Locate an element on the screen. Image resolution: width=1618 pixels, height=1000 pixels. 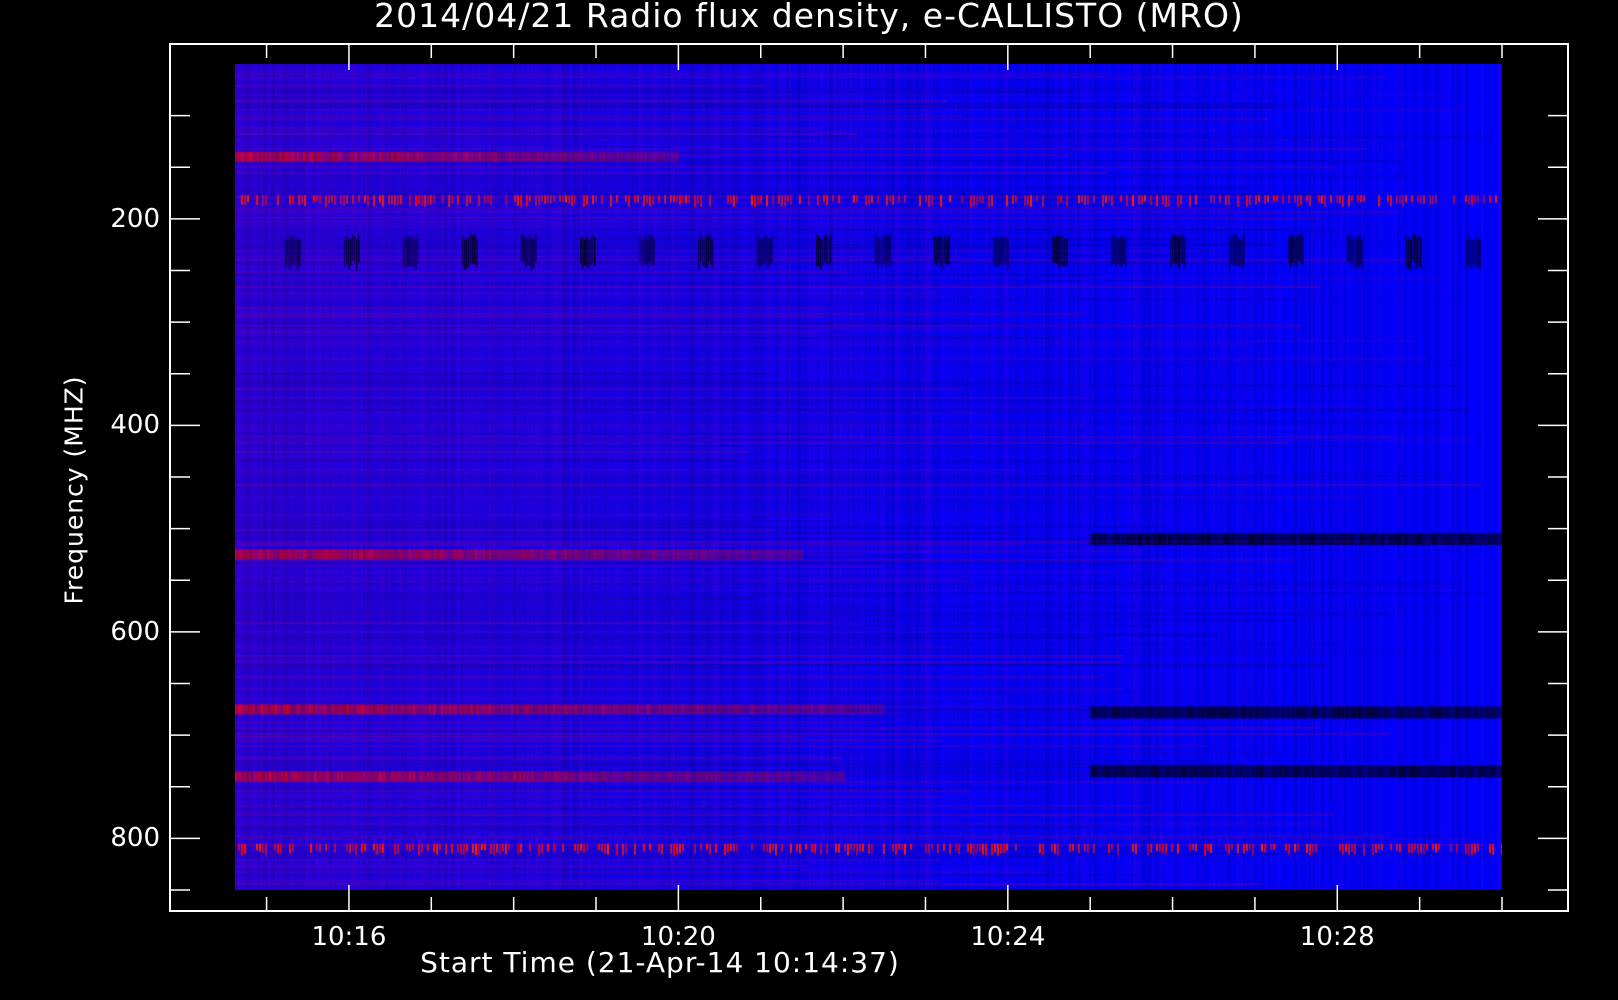
y-tick-label: 400 is located at coordinates (135, 425).